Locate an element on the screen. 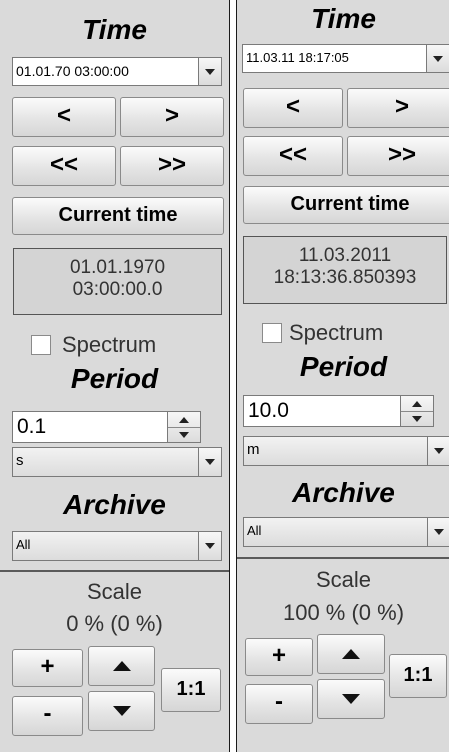  period-unit-value: m is located at coordinates (253, 449).